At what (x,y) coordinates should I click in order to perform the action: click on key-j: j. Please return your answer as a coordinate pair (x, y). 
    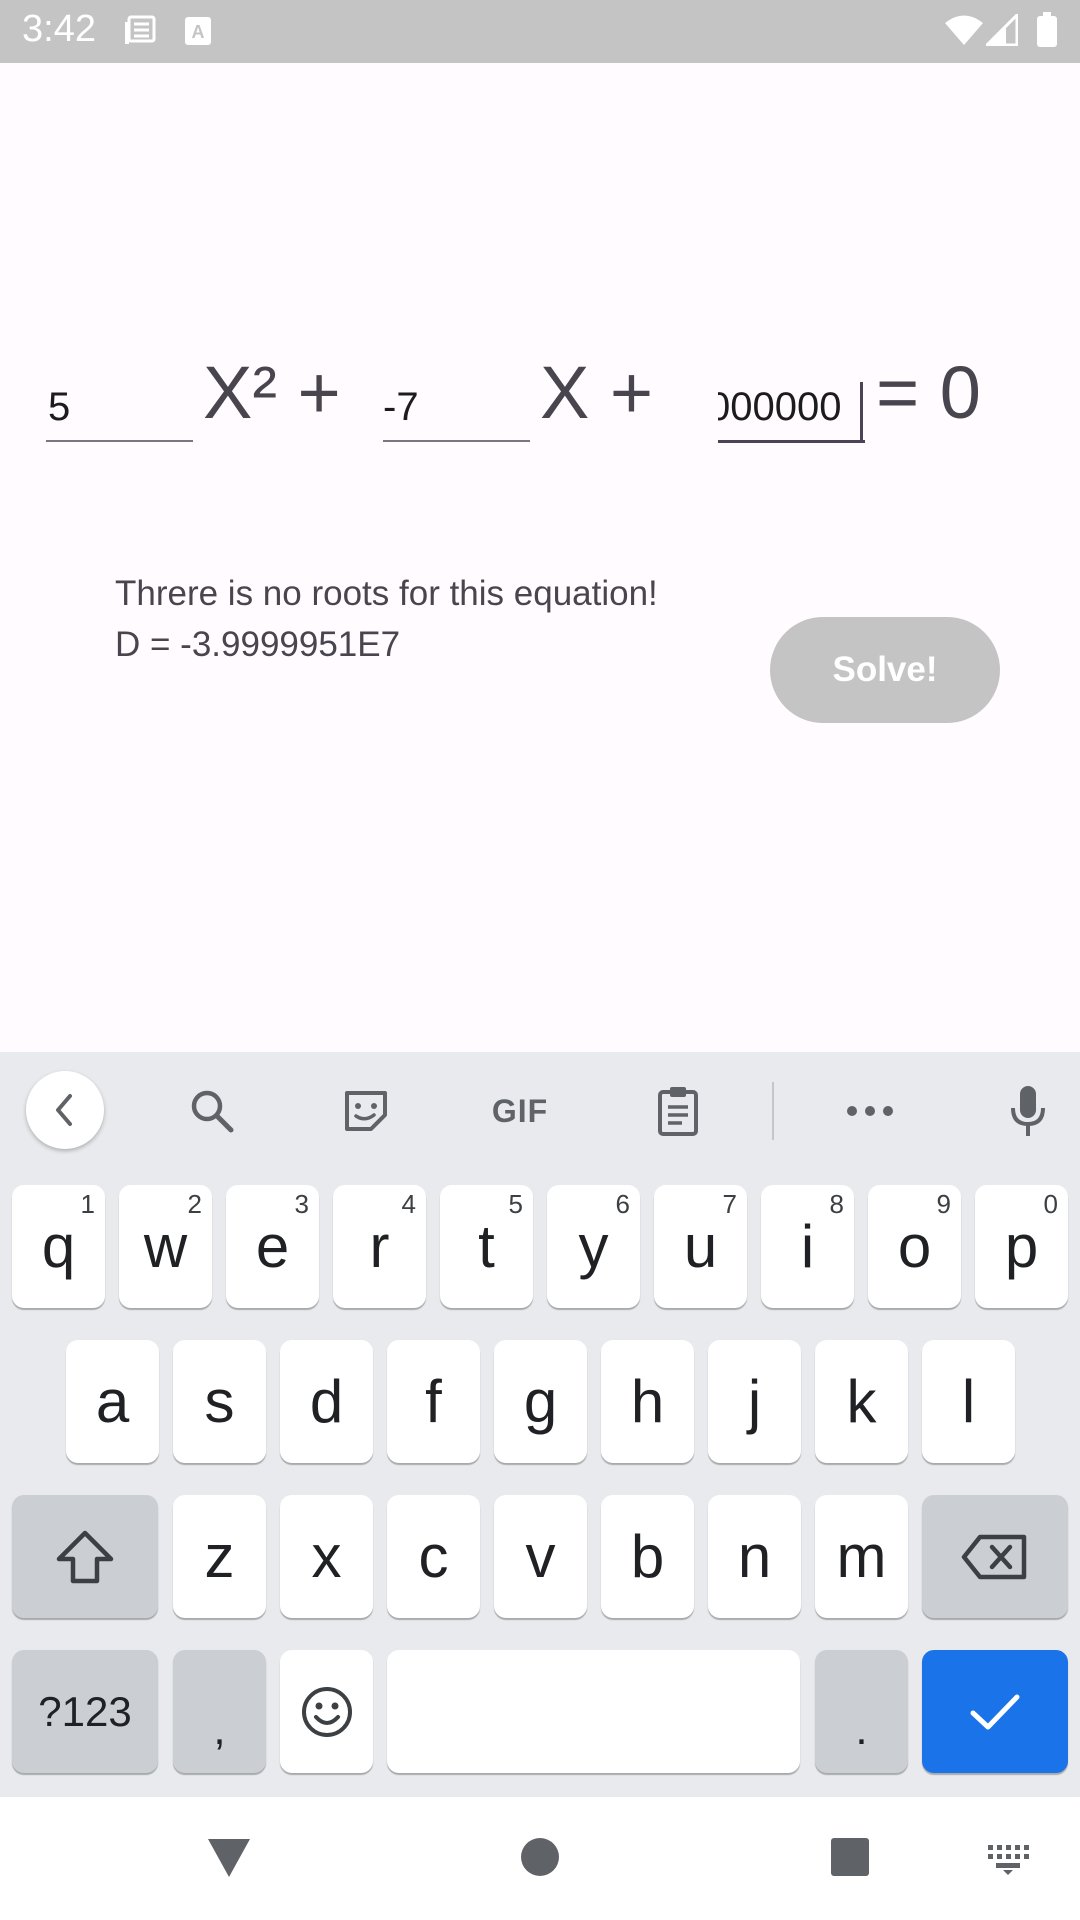
    Looking at the image, I should click on (754, 1401).